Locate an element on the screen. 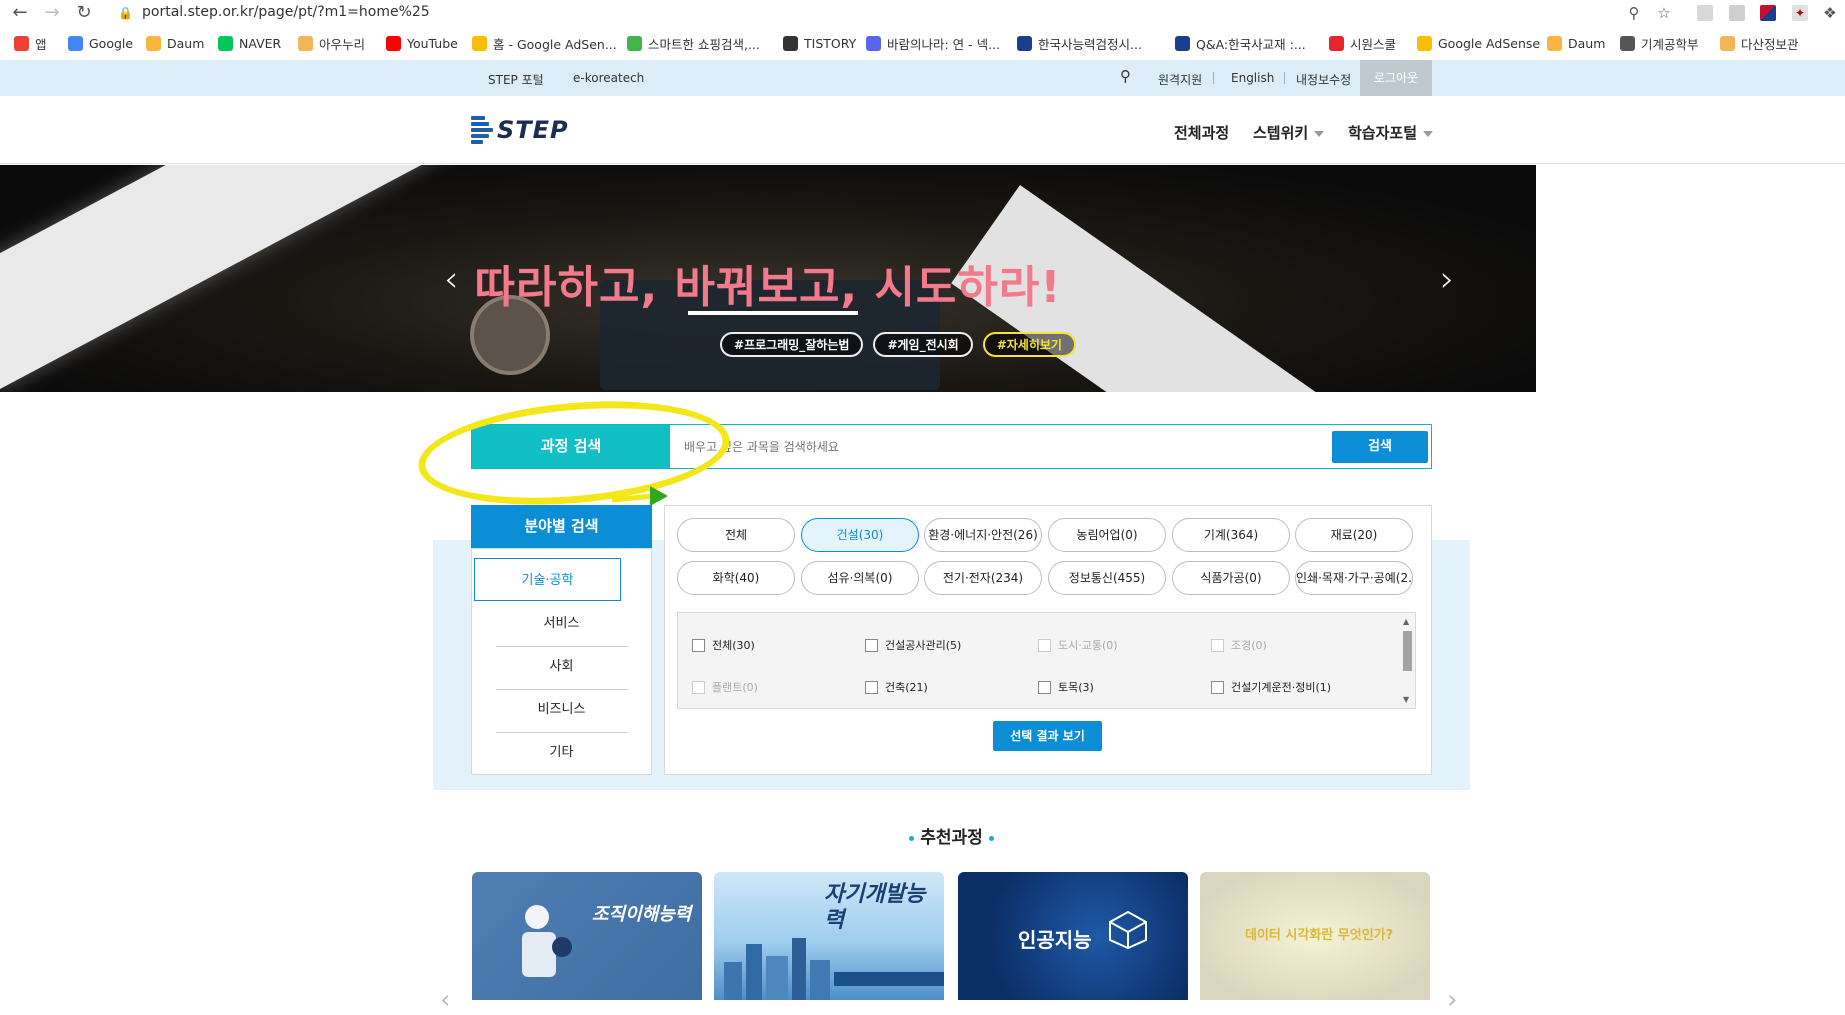  course-search-input is located at coordinates (1032, 447).